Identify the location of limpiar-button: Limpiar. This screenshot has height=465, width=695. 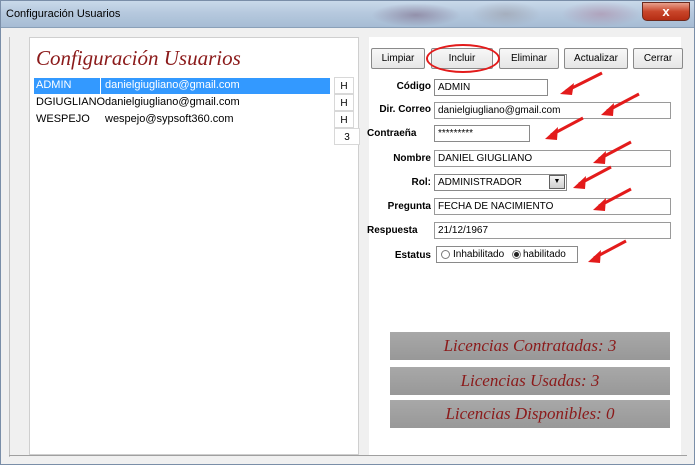
(398, 58).